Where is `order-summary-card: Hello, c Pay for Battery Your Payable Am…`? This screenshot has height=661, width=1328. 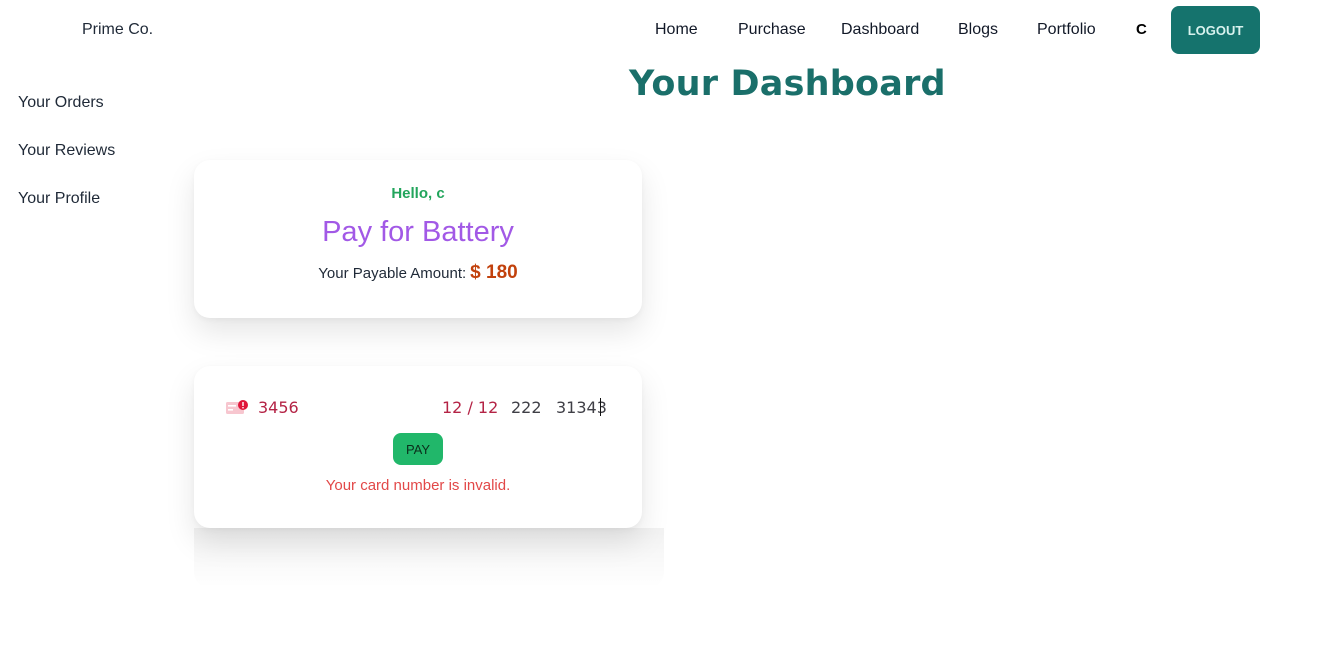
order-summary-card: Hello, c Pay for Battery Your Payable Am… is located at coordinates (418, 239).